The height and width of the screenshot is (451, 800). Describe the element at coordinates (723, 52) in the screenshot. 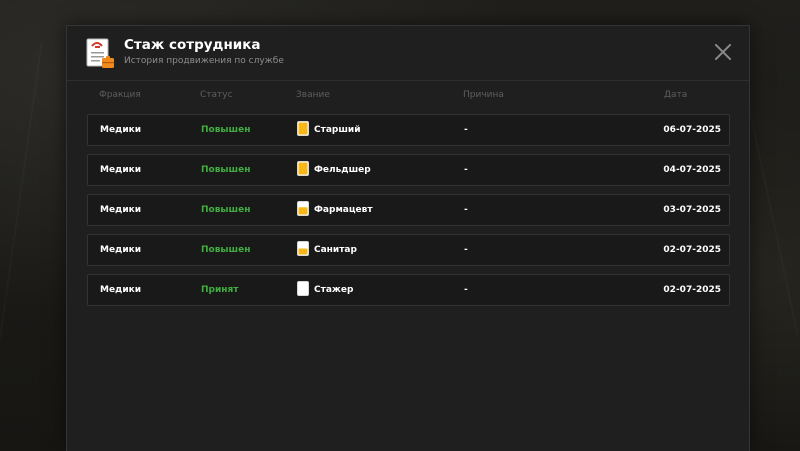

I see `close-icon` at that location.